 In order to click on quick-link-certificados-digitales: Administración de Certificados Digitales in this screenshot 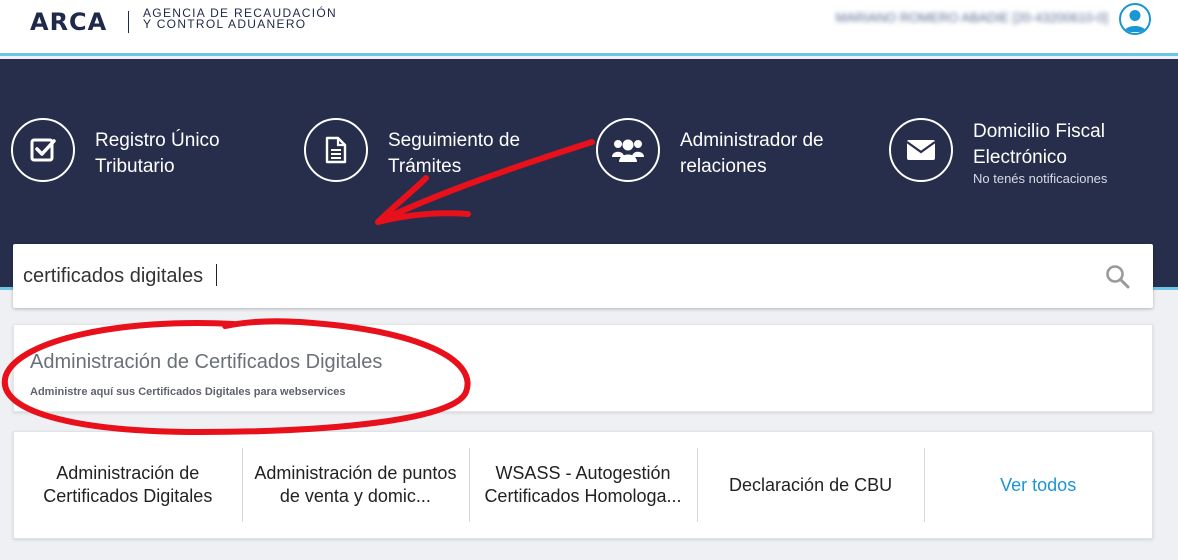, I will do `click(128, 485)`.